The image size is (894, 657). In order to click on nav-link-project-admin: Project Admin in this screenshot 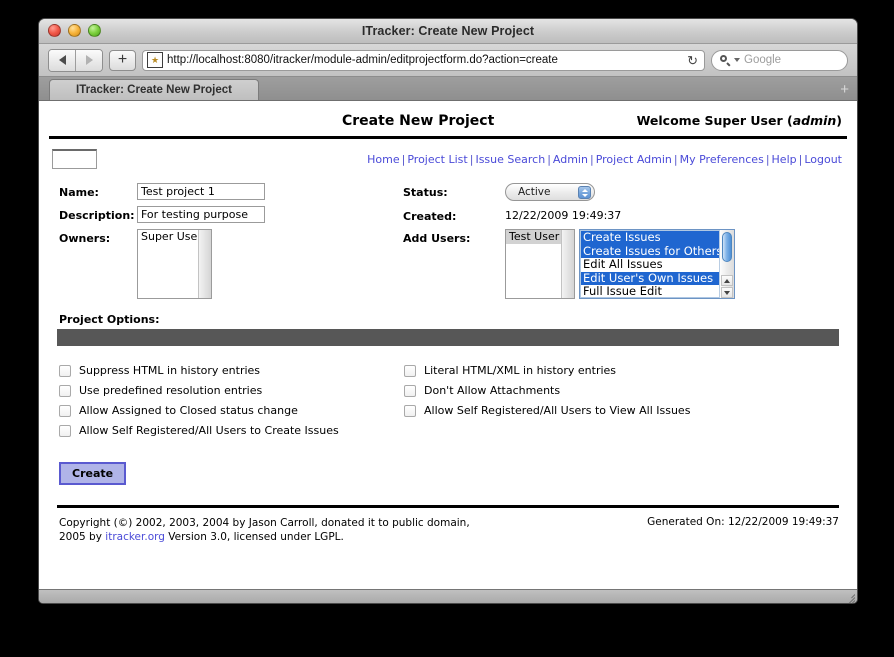, I will do `click(634, 159)`.